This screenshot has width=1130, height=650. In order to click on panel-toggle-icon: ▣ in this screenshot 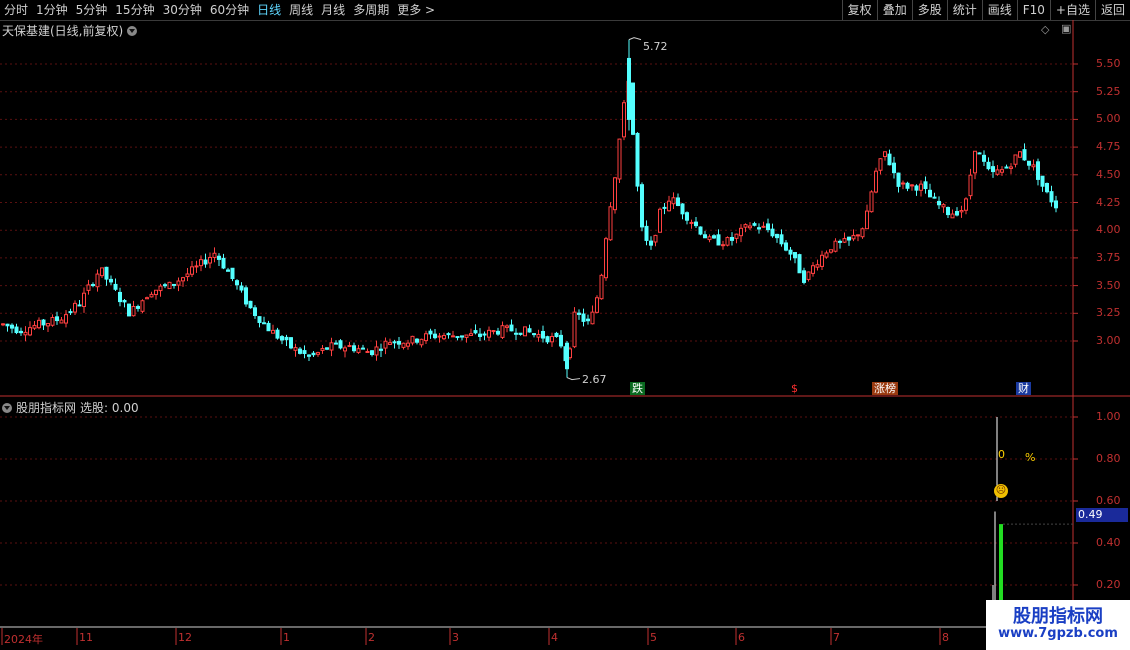, I will do `click(1066, 28)`.